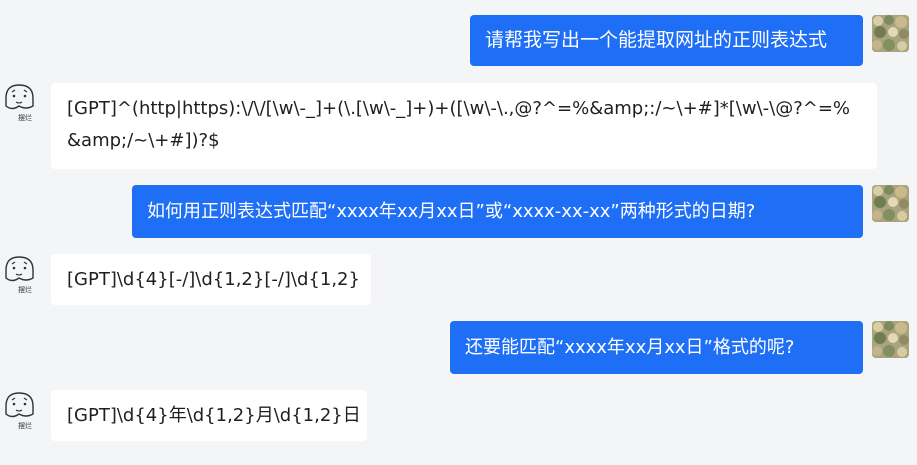 The height and width of the screenshot is (465, 917). I want to click on bot-message-bubble: [GPT]\d{4}[-/]\d{1,2}[-/]\d{1,2}, so click(211, 279).